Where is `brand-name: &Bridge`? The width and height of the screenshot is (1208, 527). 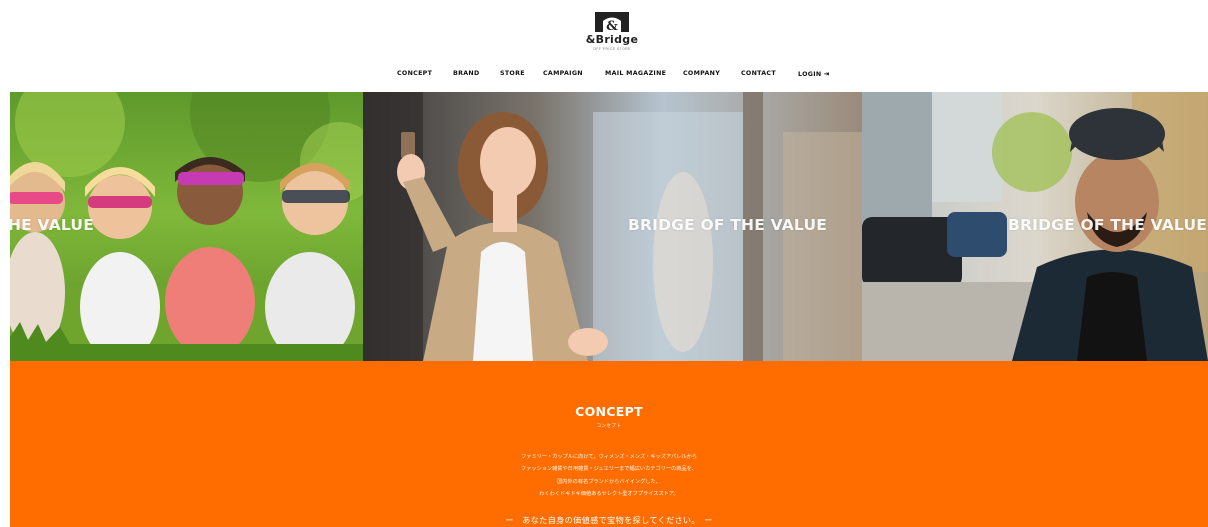
brand-name: &Bridge is located at coordinates (612, 39).